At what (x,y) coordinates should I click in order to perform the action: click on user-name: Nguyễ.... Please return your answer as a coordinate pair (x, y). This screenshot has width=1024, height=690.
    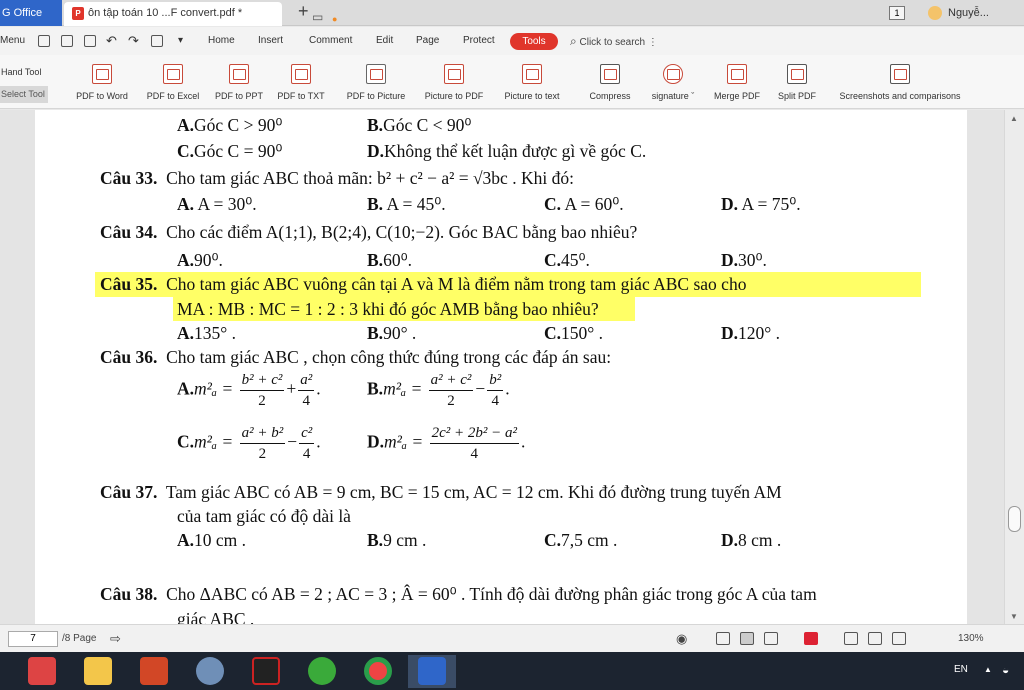
    Looking at the image, I should click on (968, 13).